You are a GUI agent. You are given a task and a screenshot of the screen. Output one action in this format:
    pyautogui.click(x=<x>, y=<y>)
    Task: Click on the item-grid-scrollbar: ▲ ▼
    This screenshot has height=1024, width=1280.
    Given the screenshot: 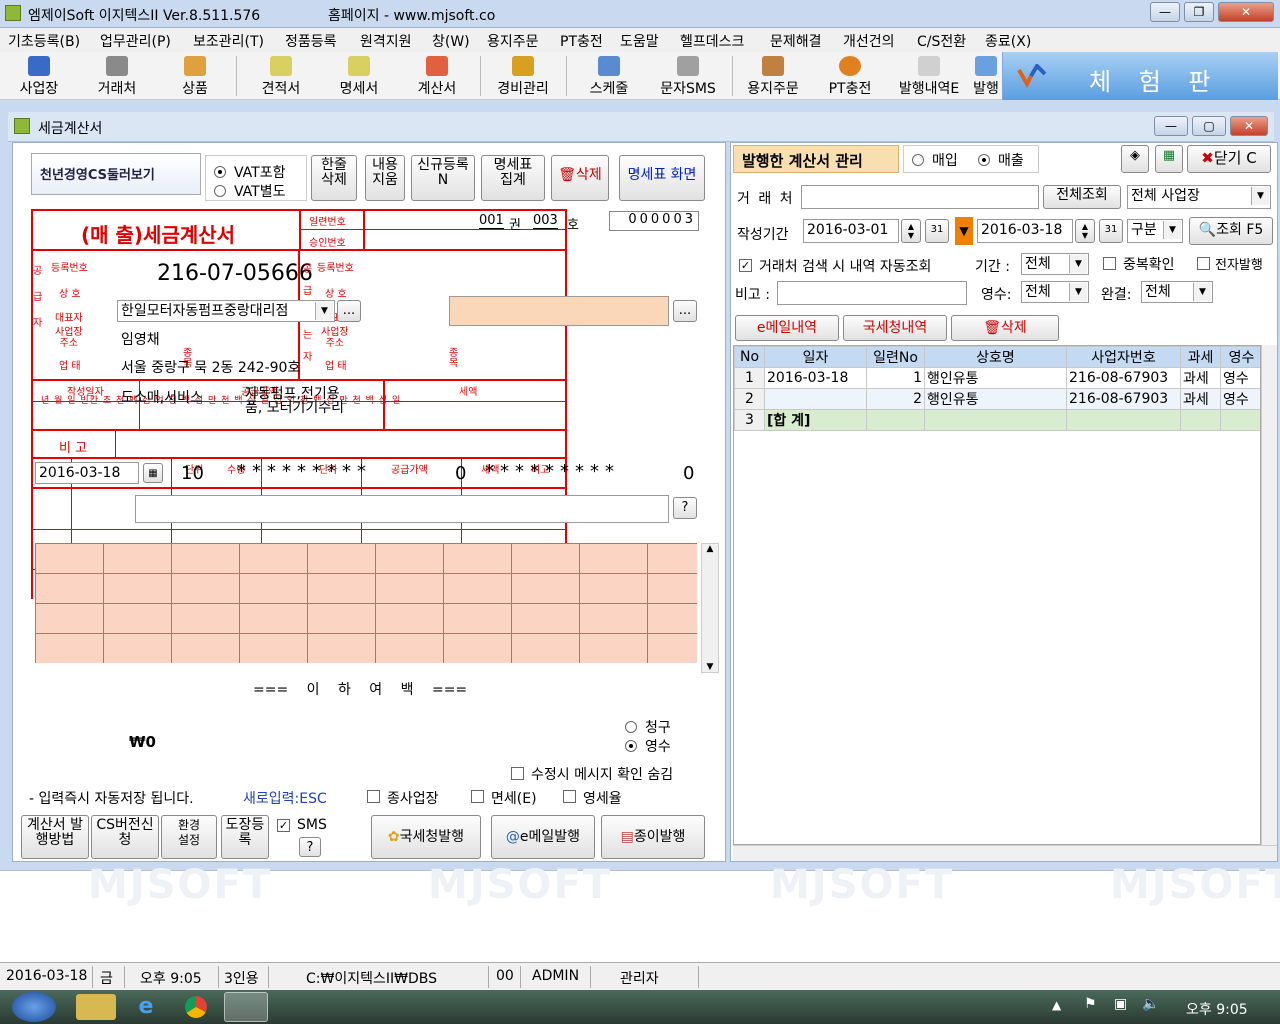 What is the action you would take?
    pyautogui.click(x=710, y=608)
    